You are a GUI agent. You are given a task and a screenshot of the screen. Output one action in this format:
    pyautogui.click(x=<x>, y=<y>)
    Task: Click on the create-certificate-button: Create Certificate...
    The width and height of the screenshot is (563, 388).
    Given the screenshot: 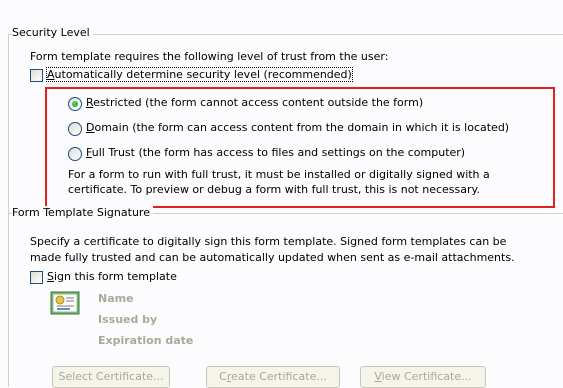 What is the action you would take?
    pyautogui.click(x=273, y=377)
    